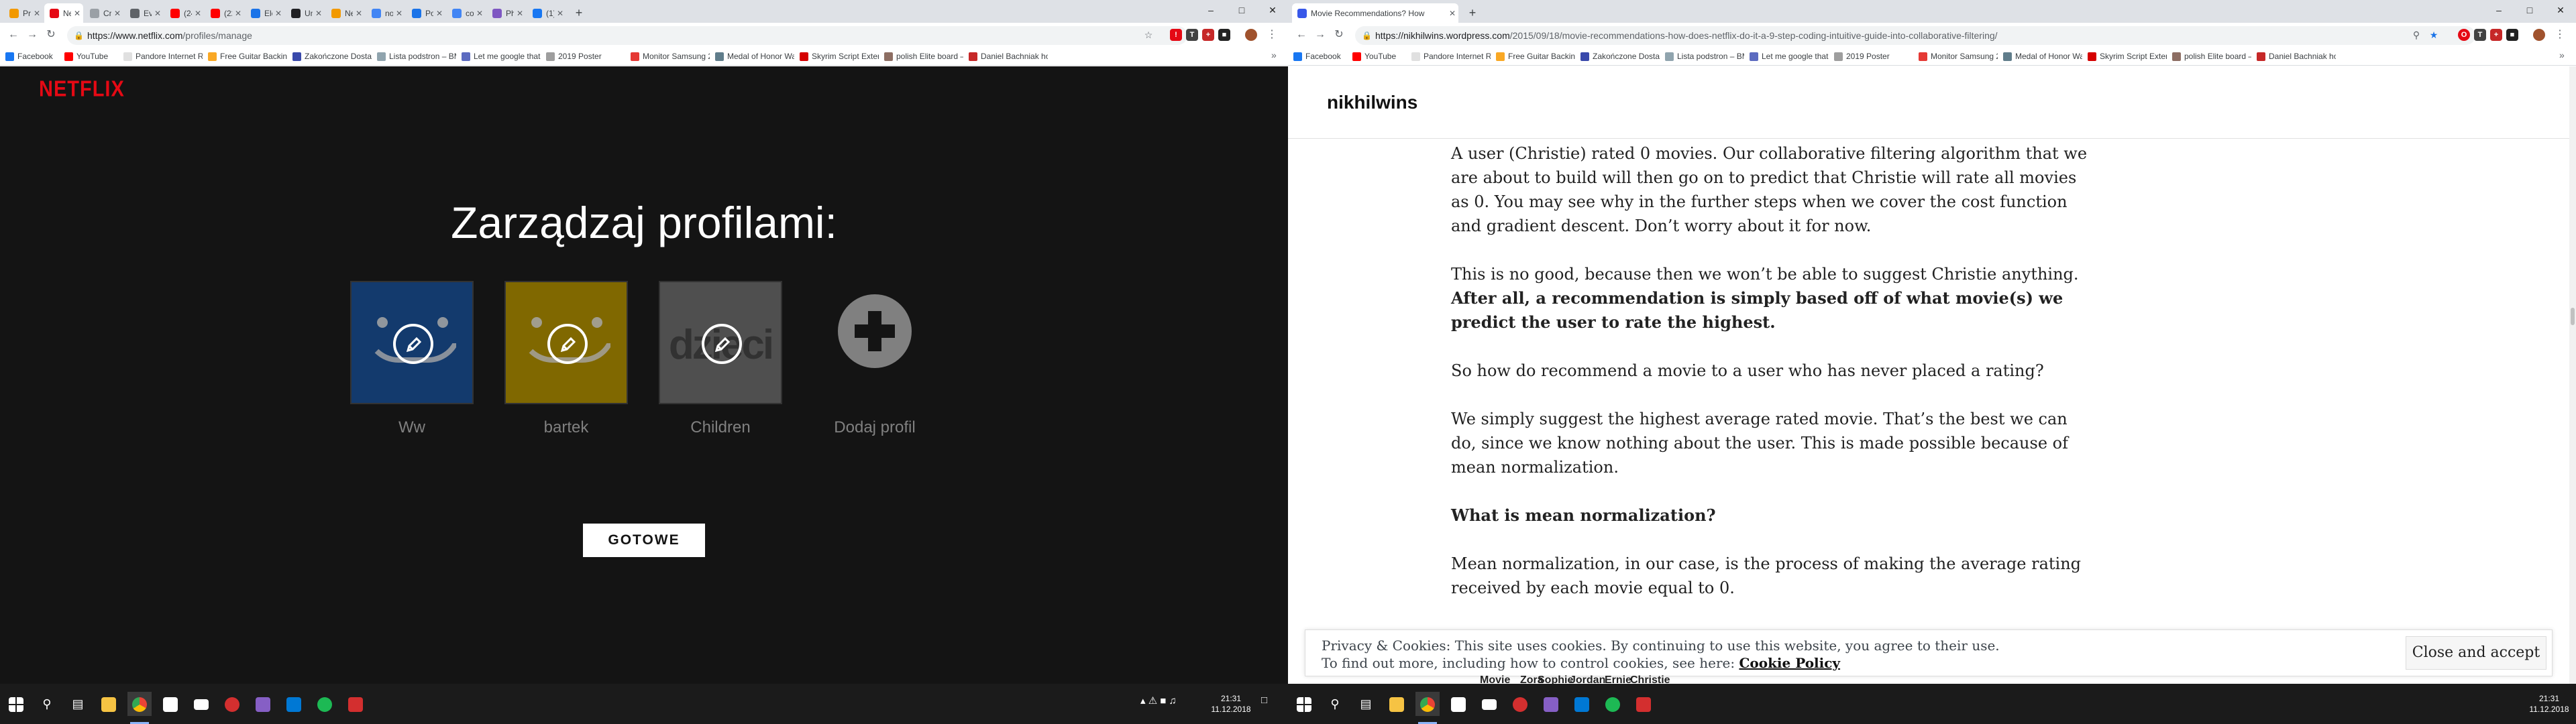 The height and width of the screenshot is (724, 2576). I want to click on browser-tab: collaborati✕, so click(466, 13).